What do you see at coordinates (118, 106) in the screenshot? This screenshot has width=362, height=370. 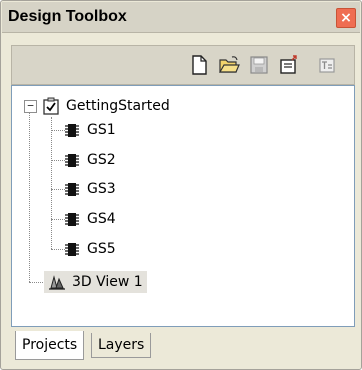 I see `tree-node-label: GettingStarted` at bounding box center [118, 106].